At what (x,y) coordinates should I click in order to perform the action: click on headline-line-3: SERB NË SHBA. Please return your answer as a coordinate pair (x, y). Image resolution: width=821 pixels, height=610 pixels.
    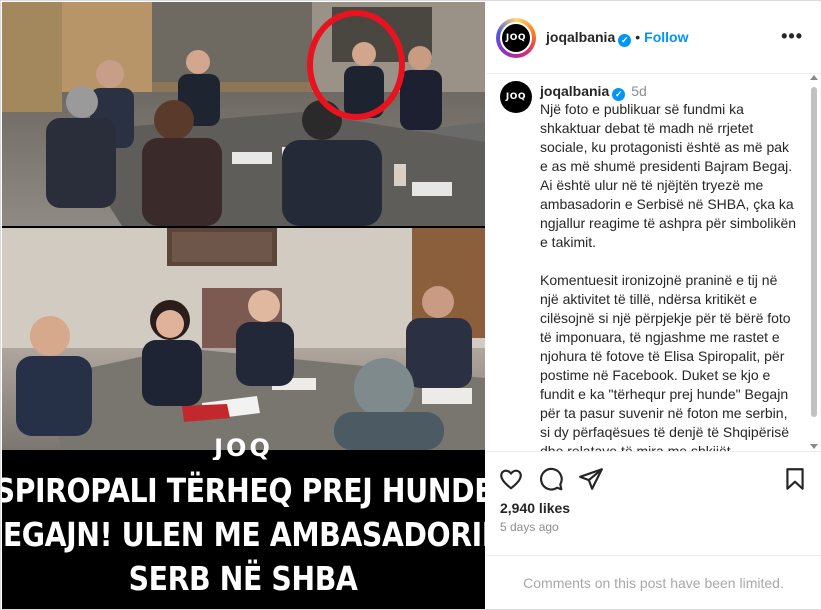
    Looking at the image, I should click on (243, 578).